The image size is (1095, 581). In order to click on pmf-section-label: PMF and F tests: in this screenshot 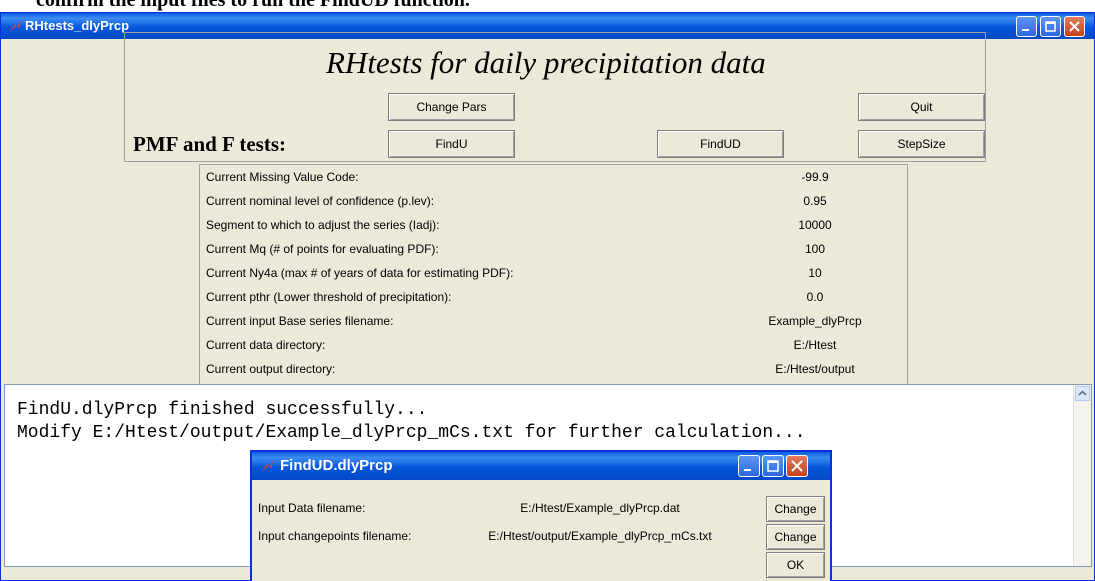, I will do `click(209, 144)`.